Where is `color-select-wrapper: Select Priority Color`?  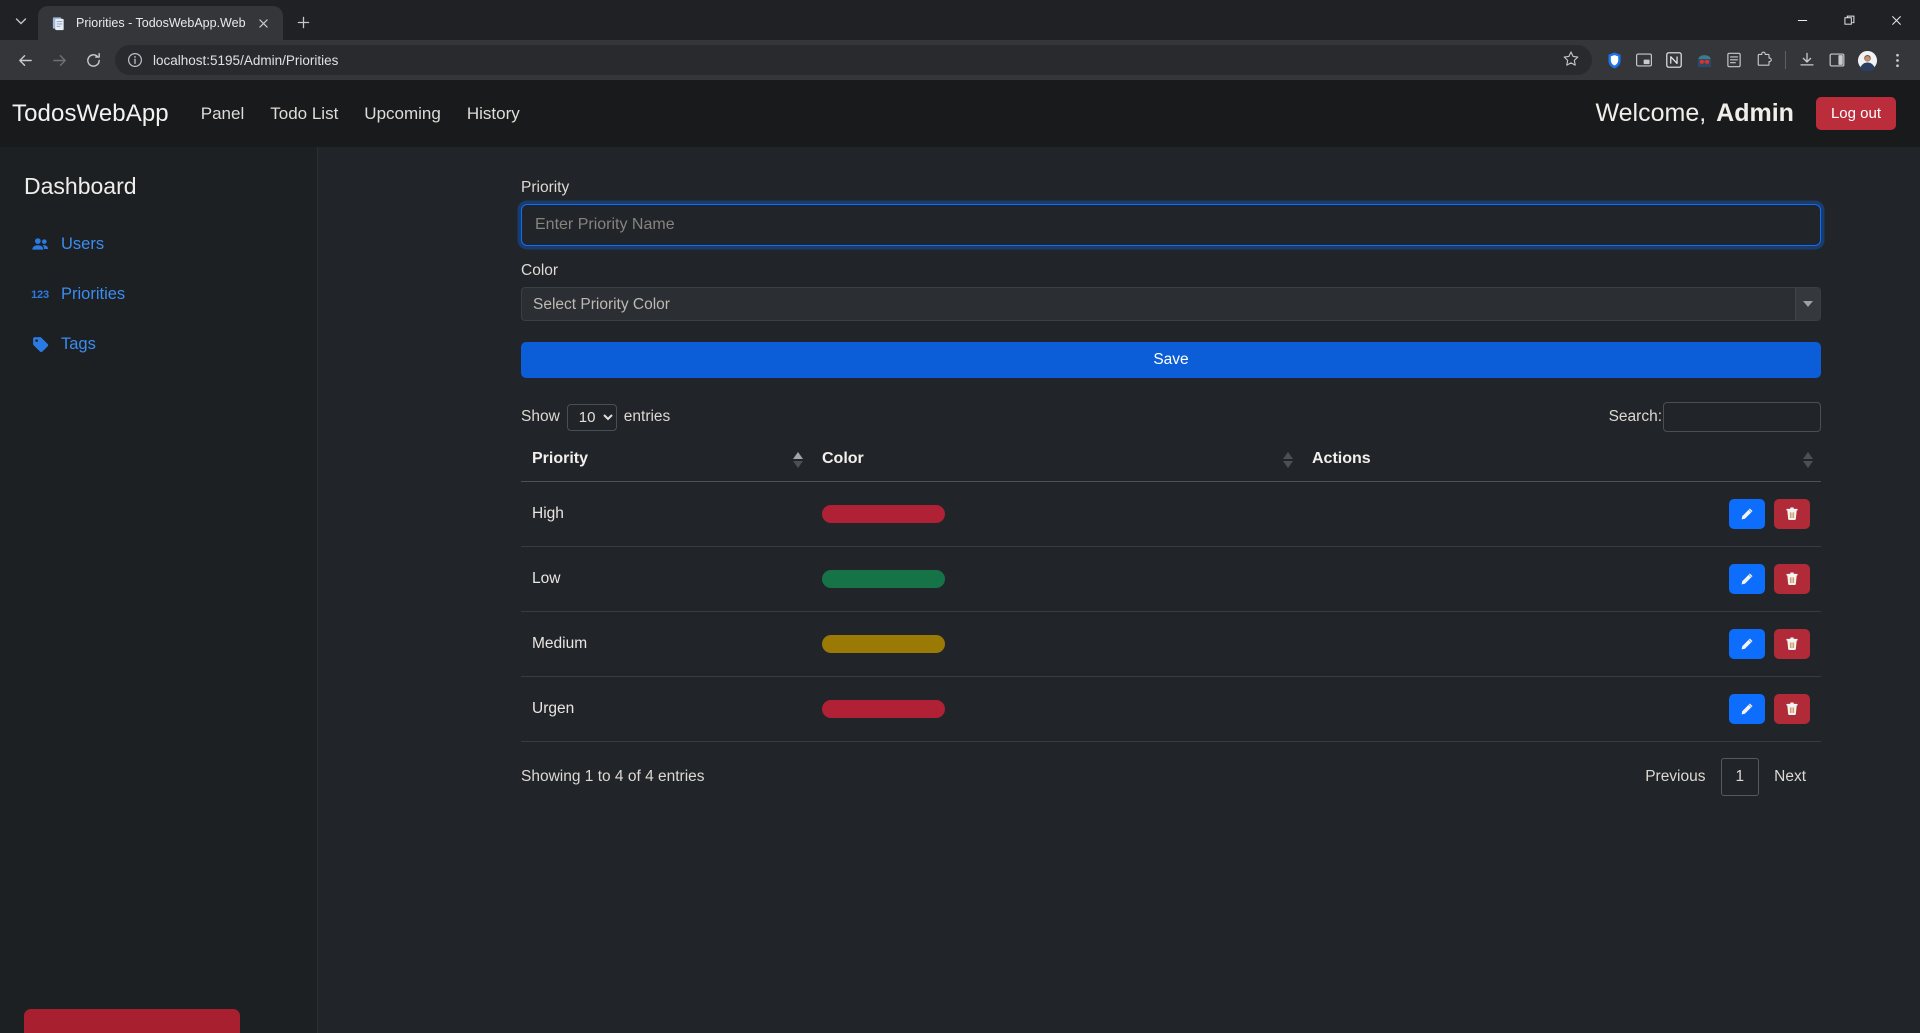
color-select-wrapper: Select Priority Color is located at coordinates (1171, 304).